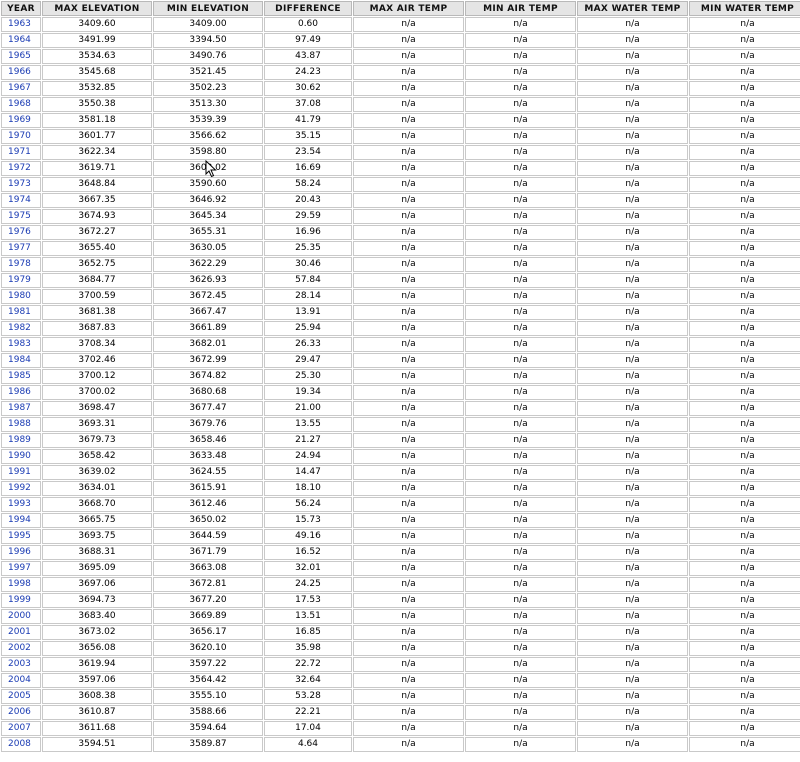 The width and height of the screenshot is (800, 762). I want to click on year-link: 2004, so click(19, 680).